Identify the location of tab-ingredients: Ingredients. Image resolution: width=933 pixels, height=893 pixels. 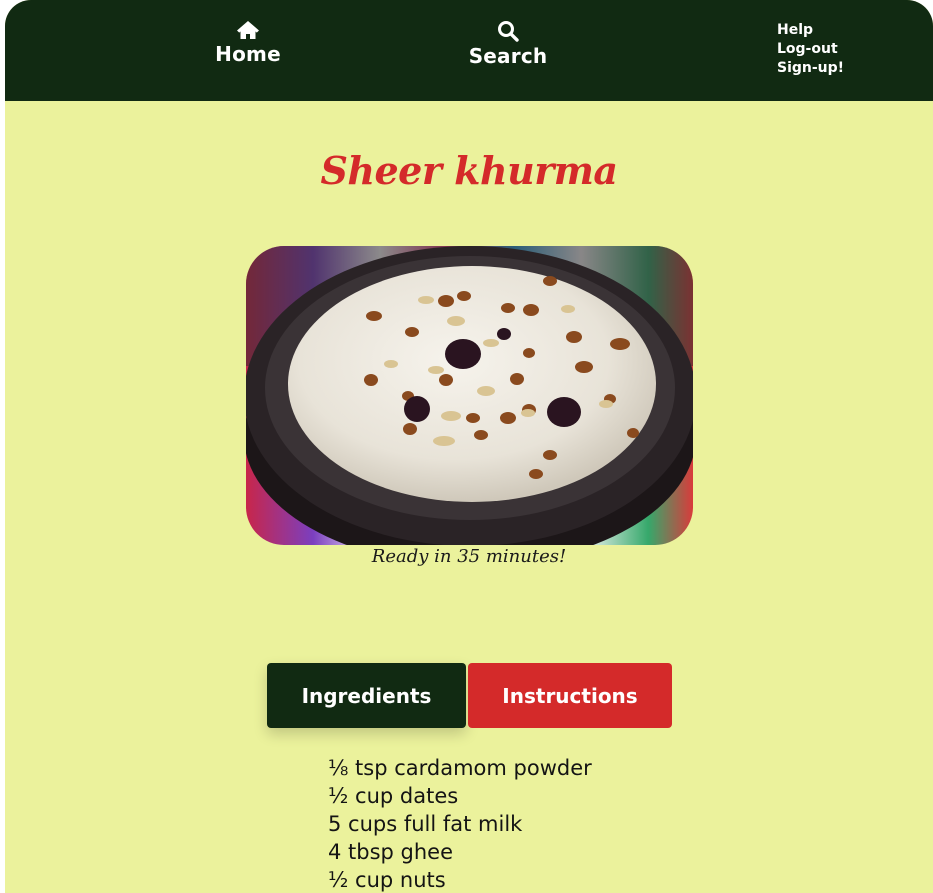
(366, 695).